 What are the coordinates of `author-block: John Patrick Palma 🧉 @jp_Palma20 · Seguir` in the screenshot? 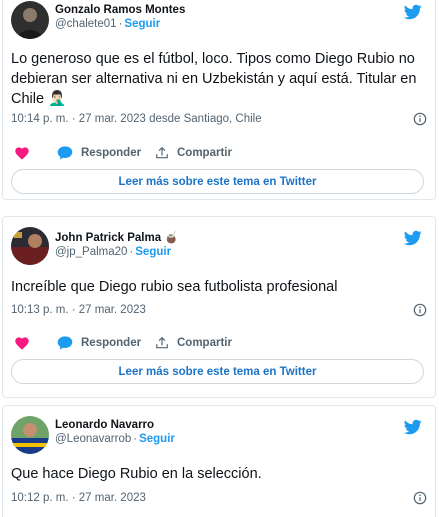 It's located at (117, 244).